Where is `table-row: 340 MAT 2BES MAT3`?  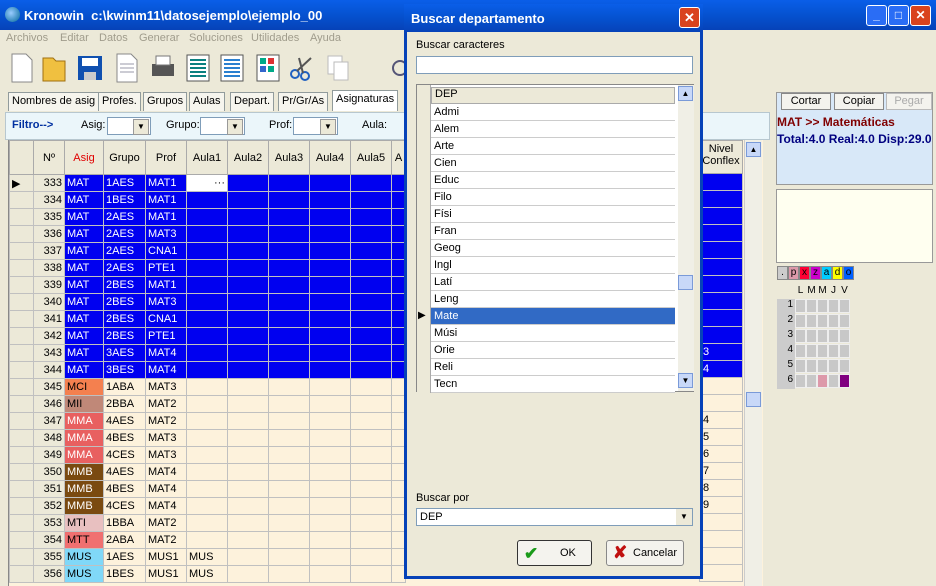
table-row: 340 MAT 2BES MAT3 is located at coordinates (207, 302).